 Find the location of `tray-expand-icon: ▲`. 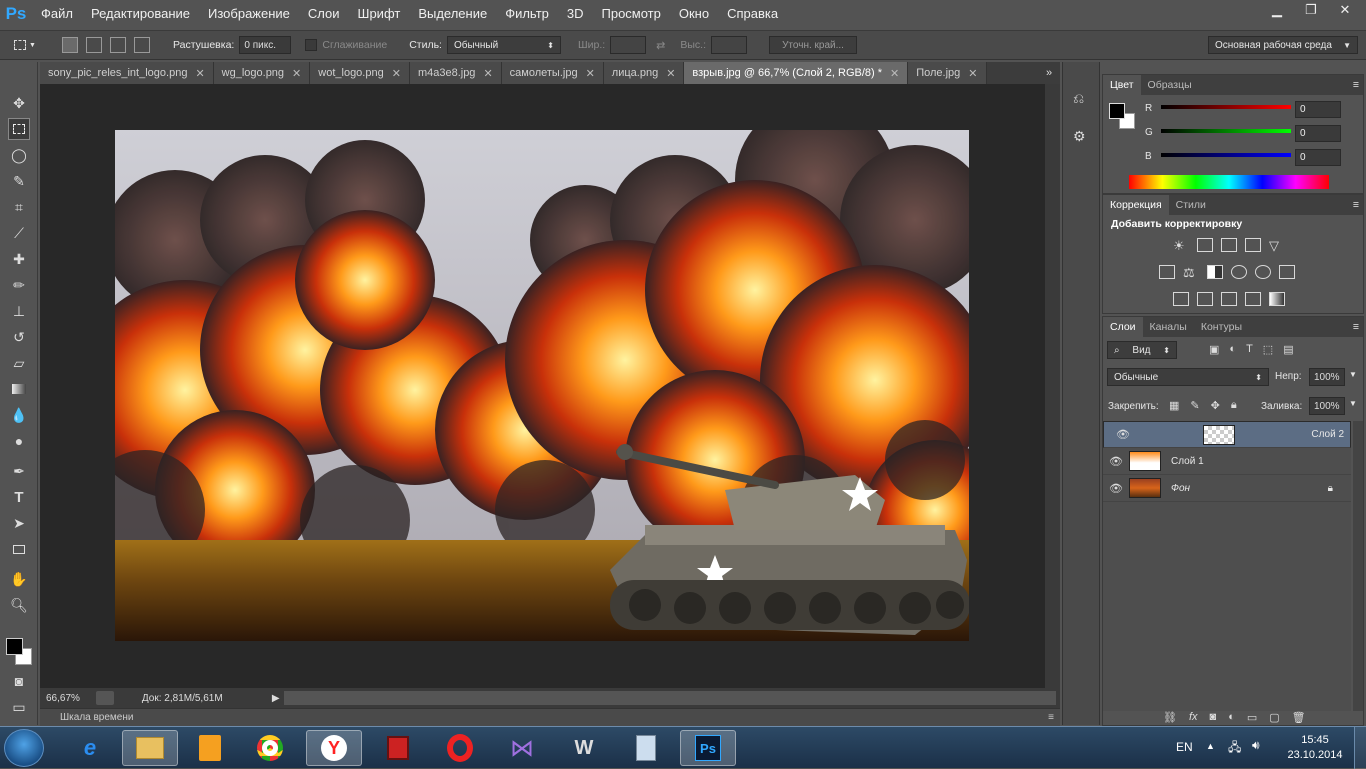

tray-expand-icon: ▲ is located at coordinates (1210, 746).